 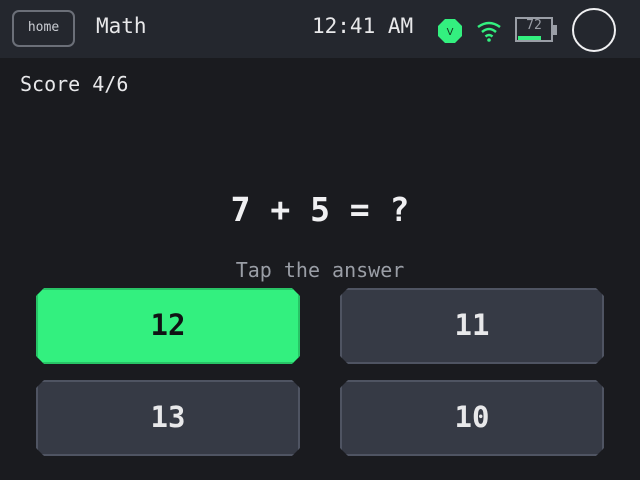 I want to click on hint-text: Tap the answer, so click(x=320, y=270).